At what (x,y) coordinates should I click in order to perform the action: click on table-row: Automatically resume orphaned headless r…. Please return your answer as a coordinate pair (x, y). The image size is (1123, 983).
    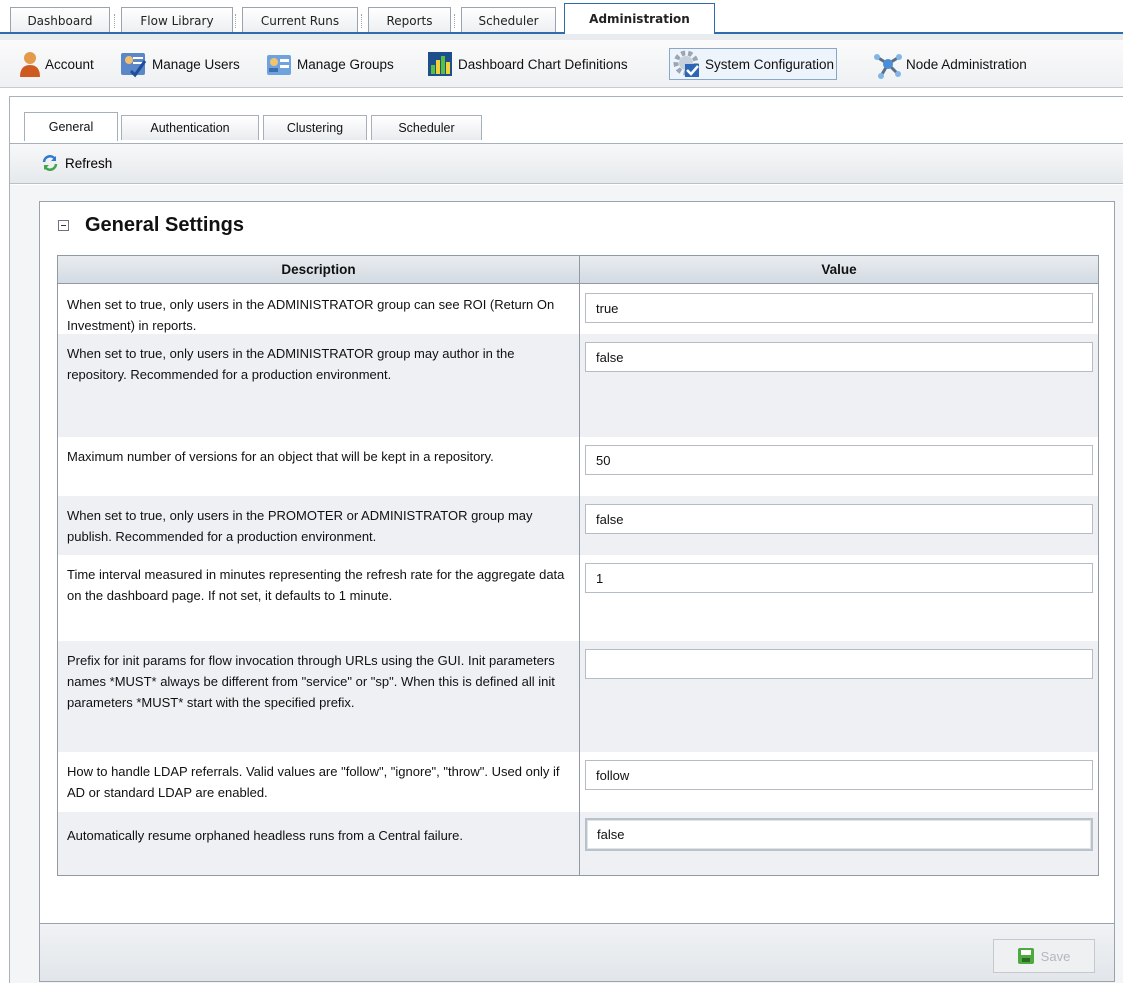
    Looking at the image, I should click on (578, 843).